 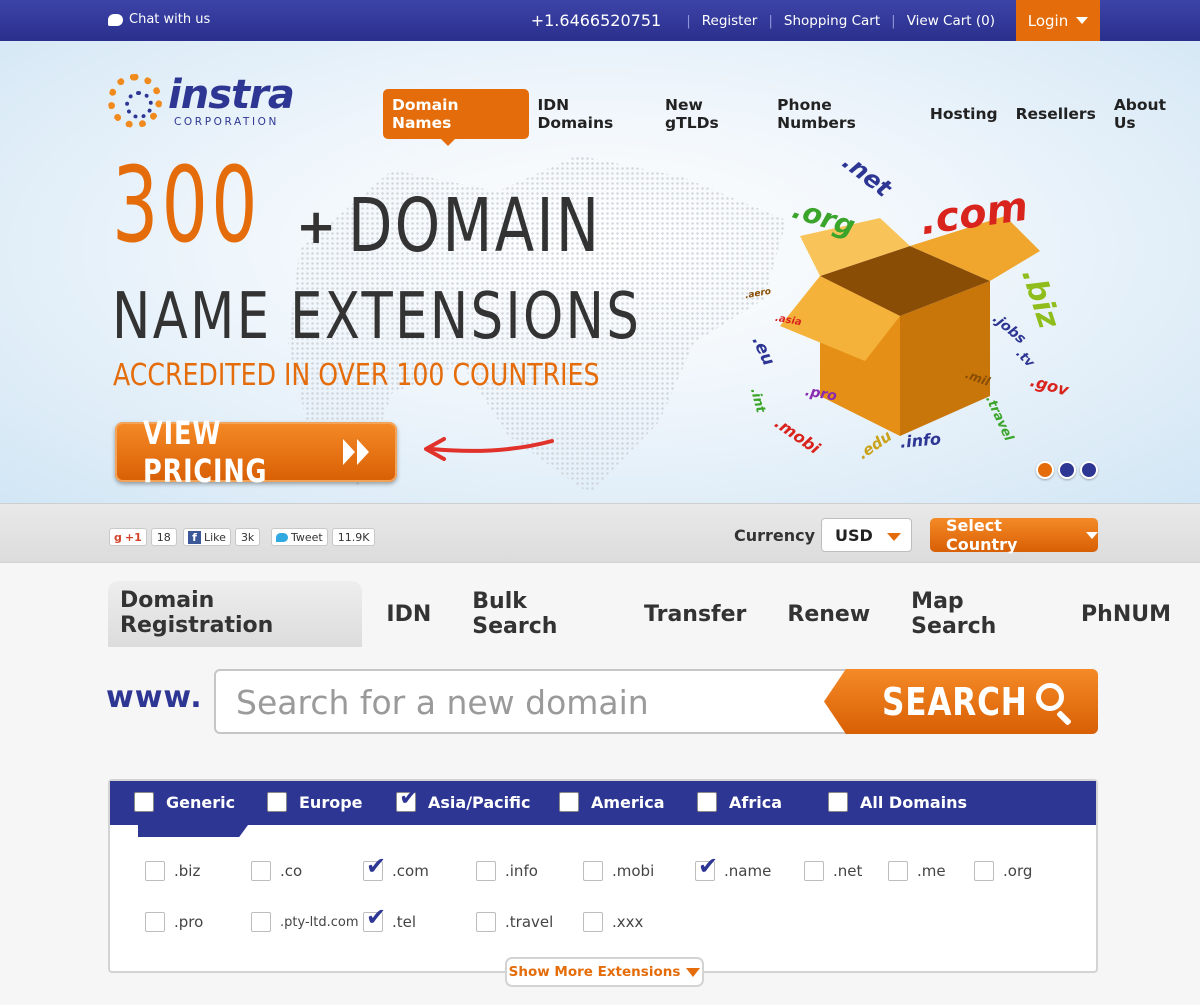 I want to click on currency-value: USD, so click(x=854, y=535).